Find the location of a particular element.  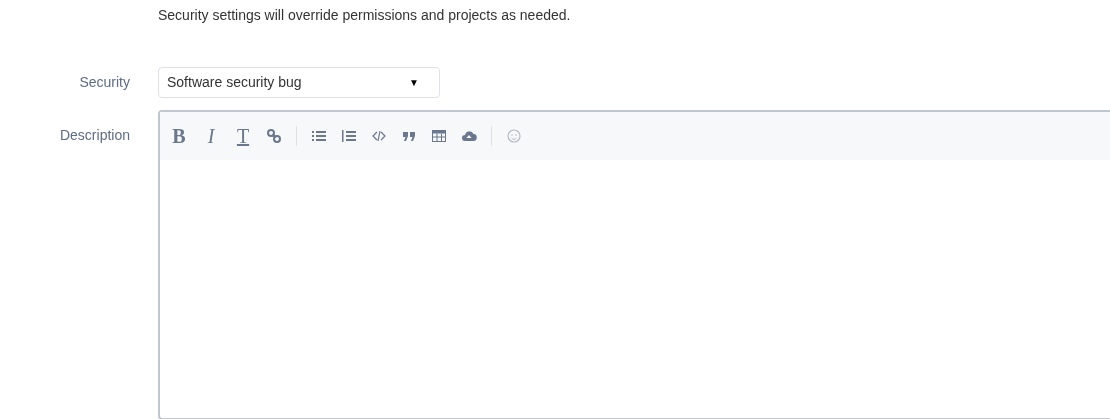

numbered-list-icon is located at coordinates (349, 136).